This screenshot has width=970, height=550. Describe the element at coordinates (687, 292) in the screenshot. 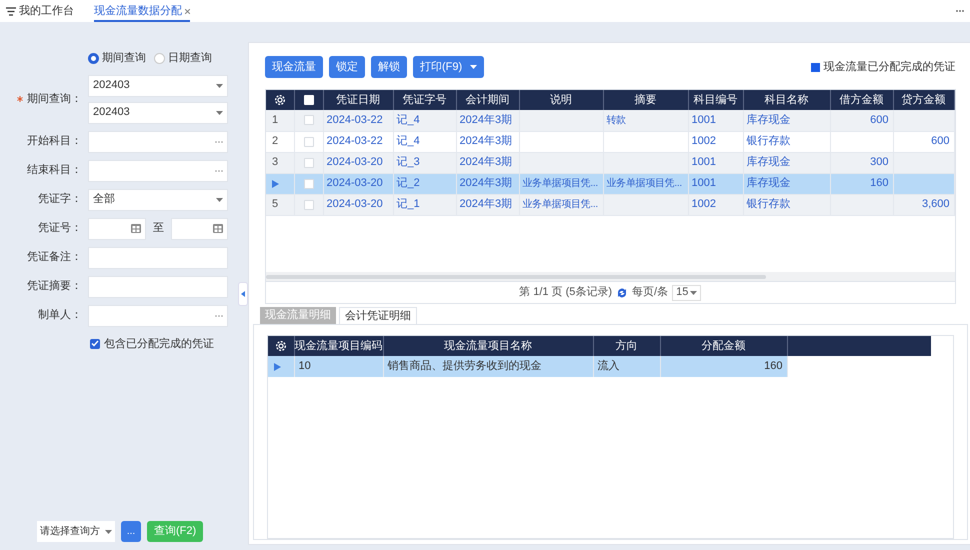

I see `page-size-select: 15` at that location.